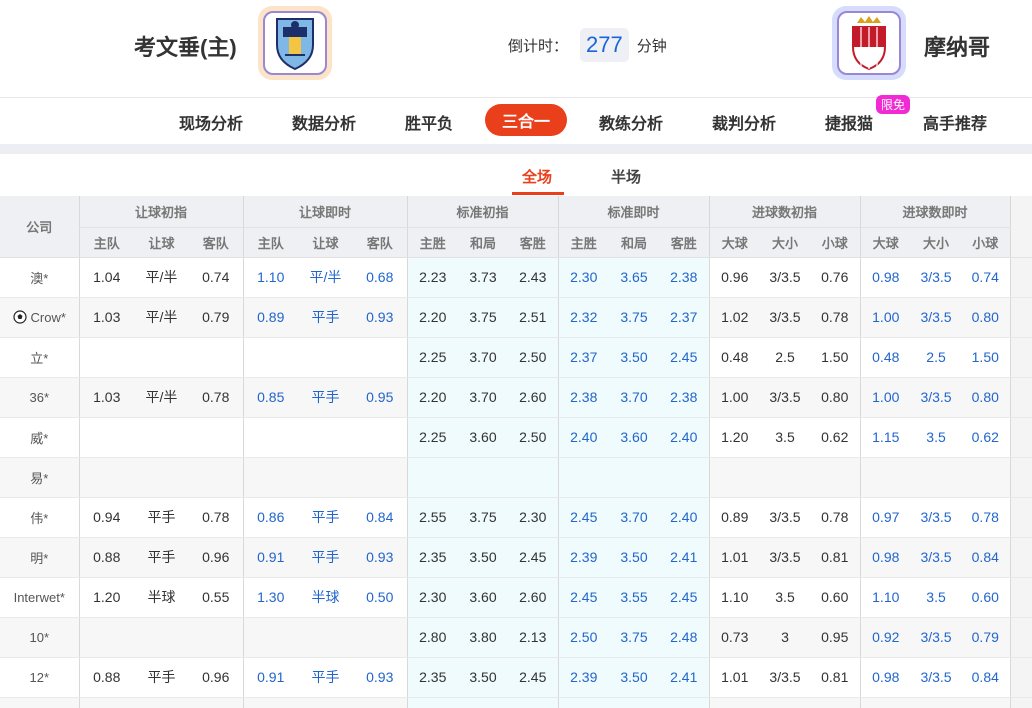 This screenshot has height=708, width=1032. I want to click on live-odds-cell: 2.5, so click(936, 357).